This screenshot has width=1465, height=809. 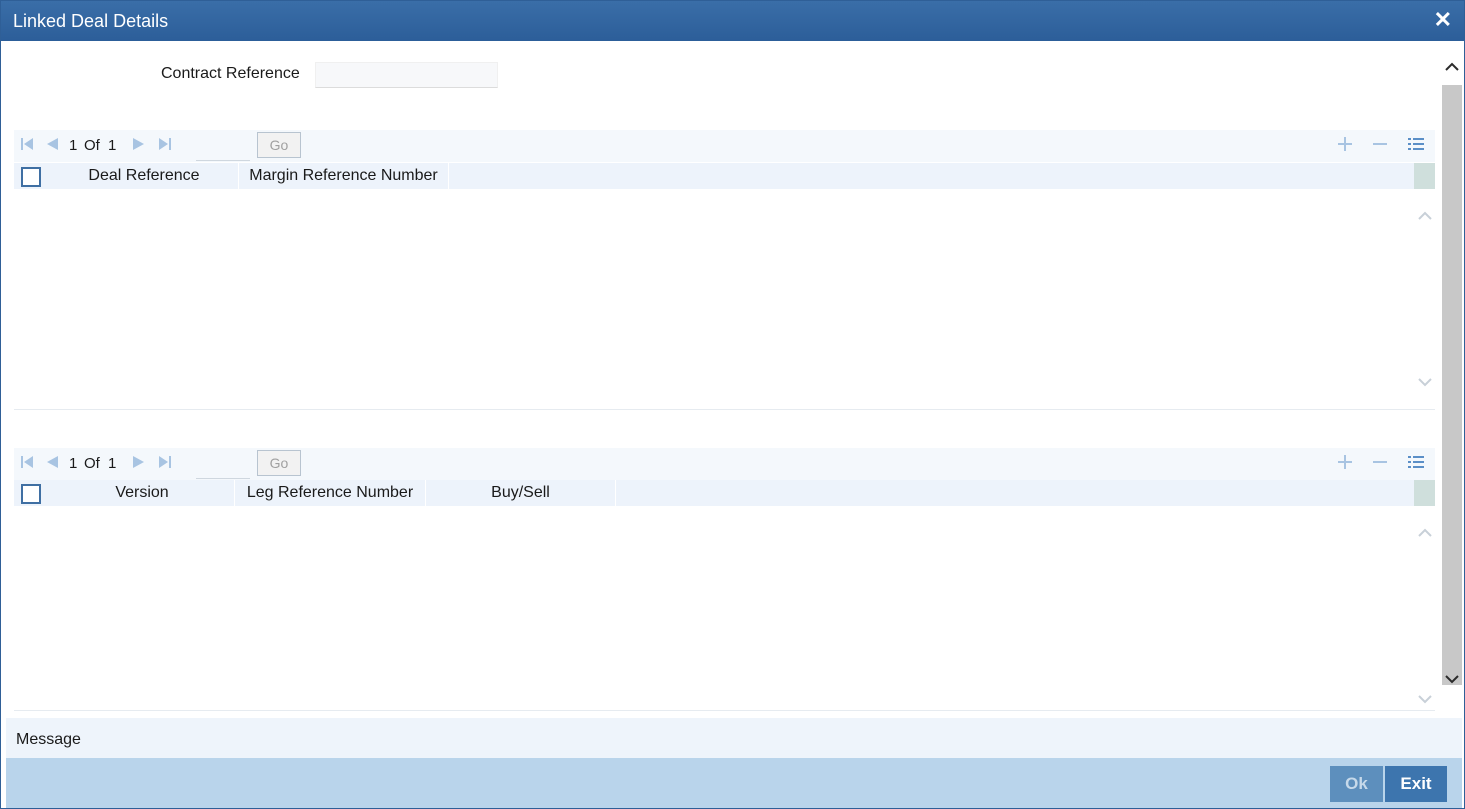 I want to click on ok-button: Ok, so click(x=1356, y=784).